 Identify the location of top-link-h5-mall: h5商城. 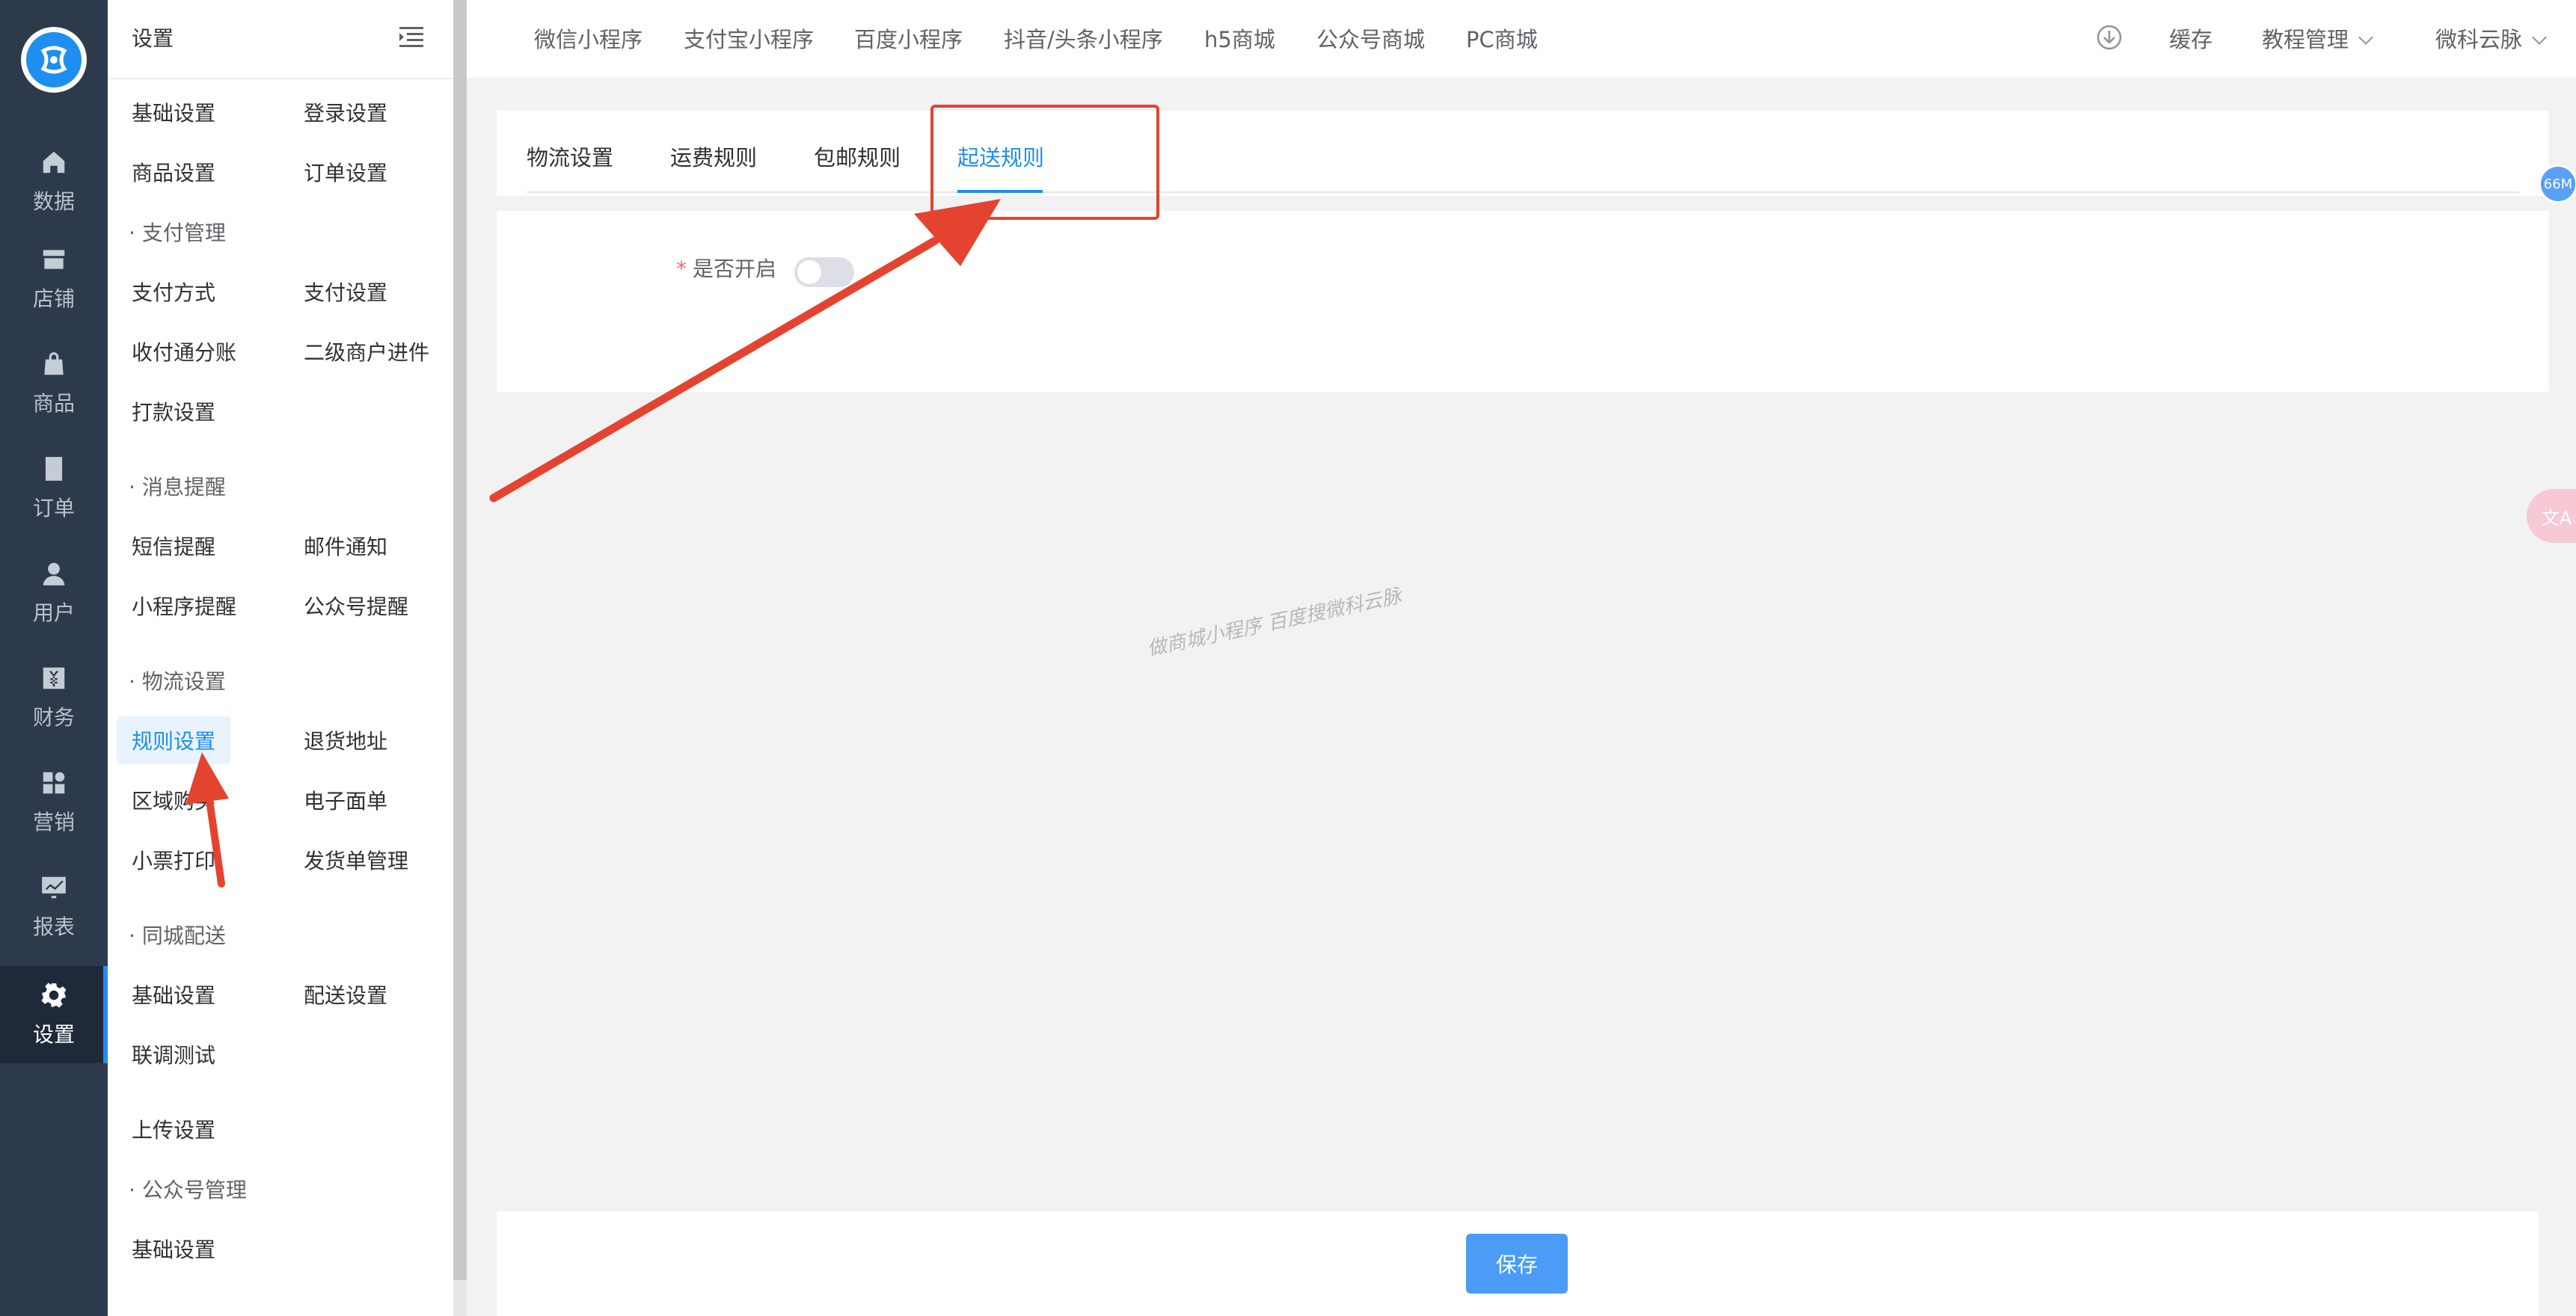
(1239, 38).